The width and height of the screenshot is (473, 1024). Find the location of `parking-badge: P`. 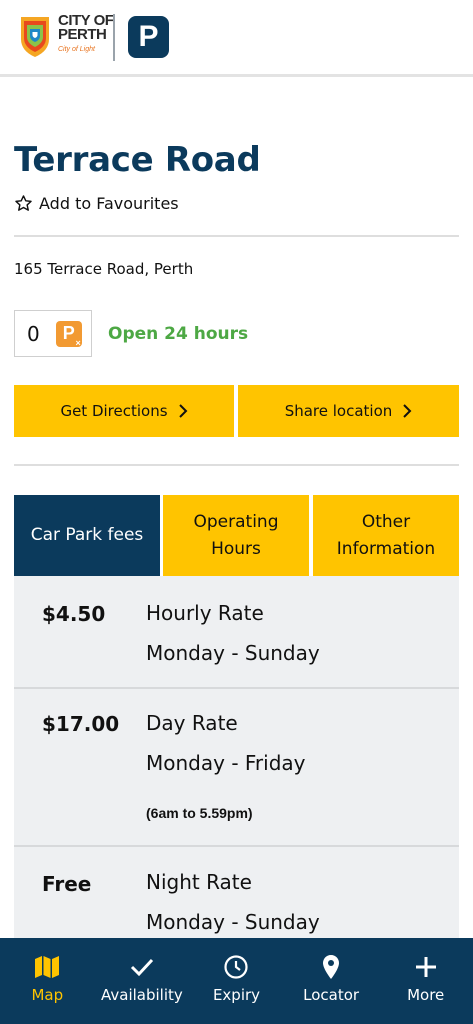

parking-badge: P is located at coordinates (148, 37).